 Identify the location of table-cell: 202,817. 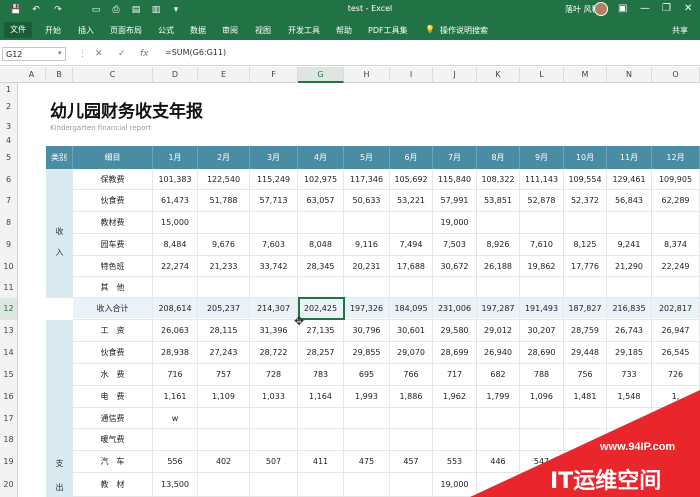
(676, 309).